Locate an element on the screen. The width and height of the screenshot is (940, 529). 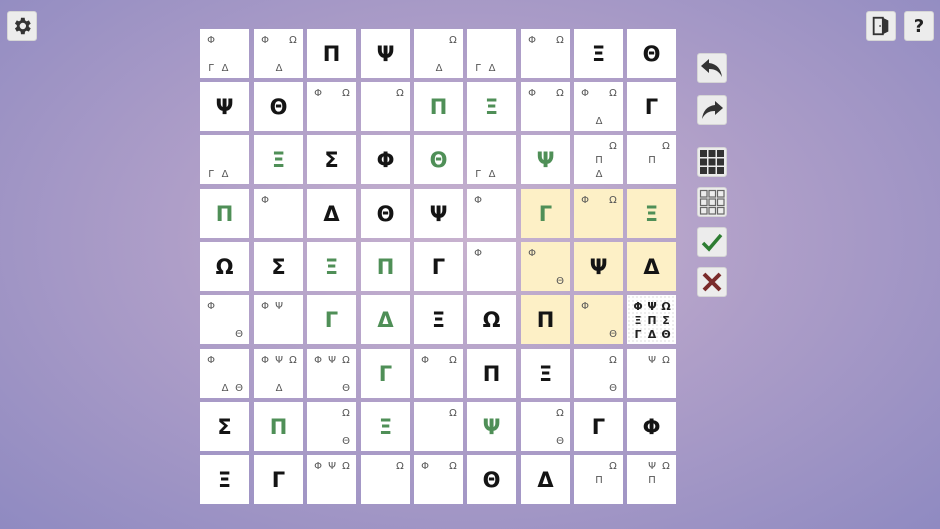
check-button is located at coordinates (712, 242).